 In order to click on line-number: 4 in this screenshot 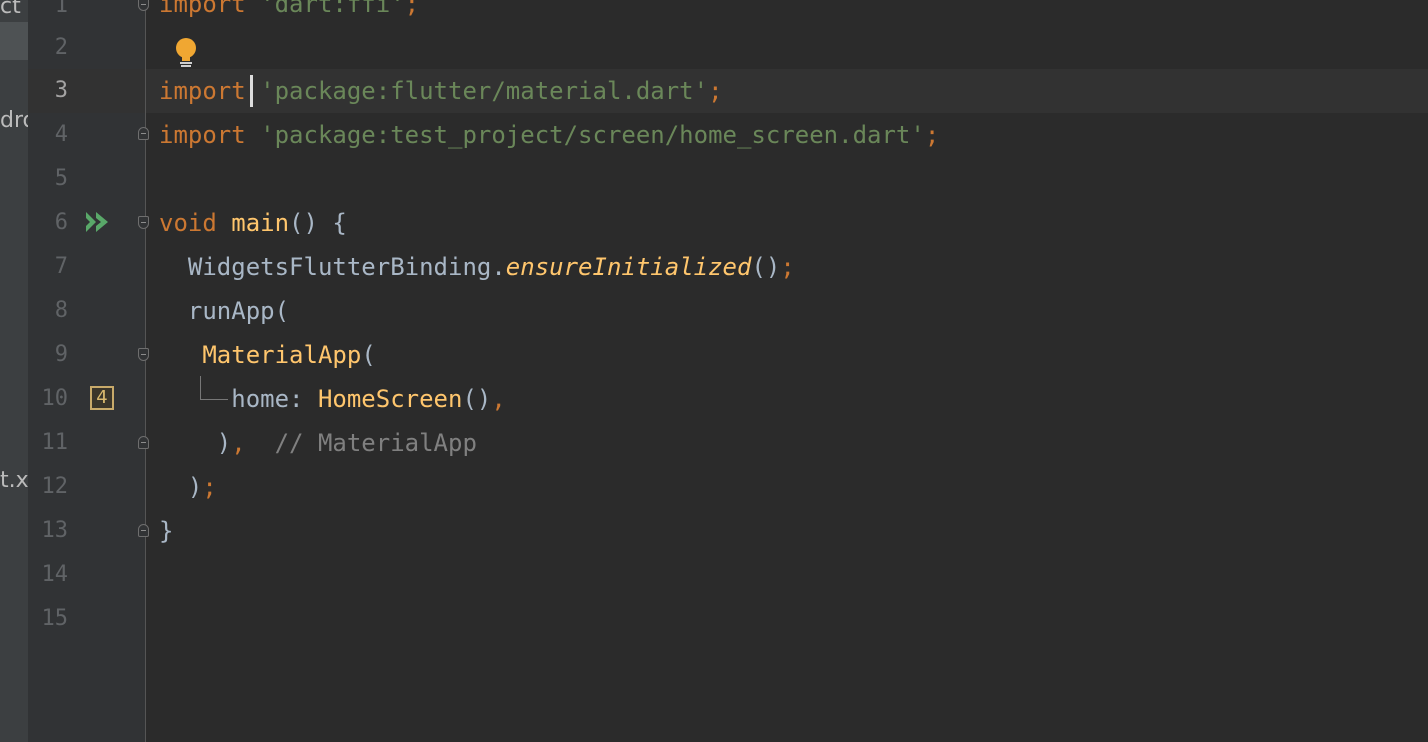, I will do `click(61, 134)`.